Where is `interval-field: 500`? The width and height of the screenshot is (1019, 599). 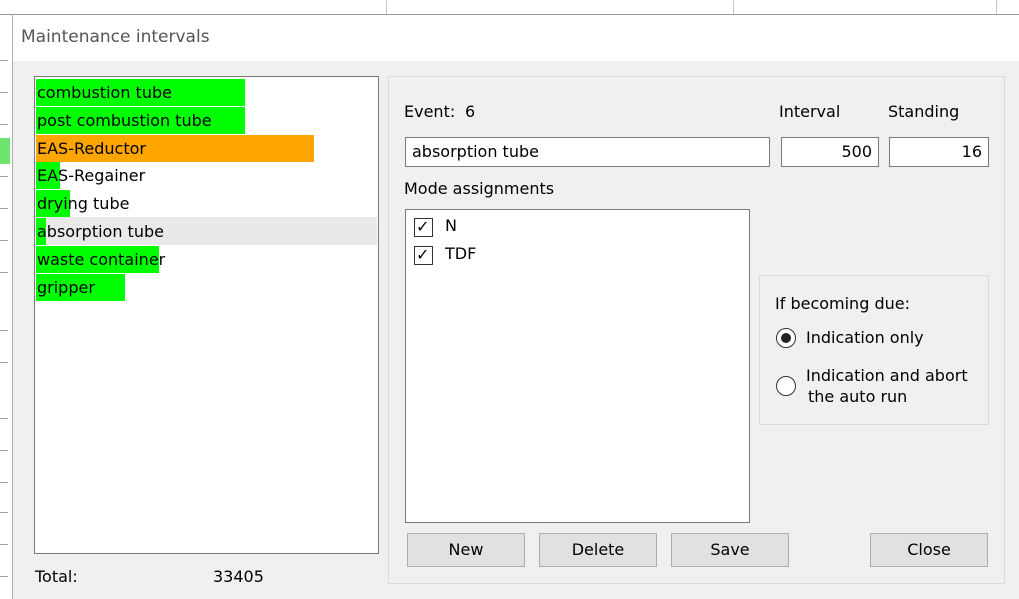
interval-field: 500 is located at coordinates (830, 152).